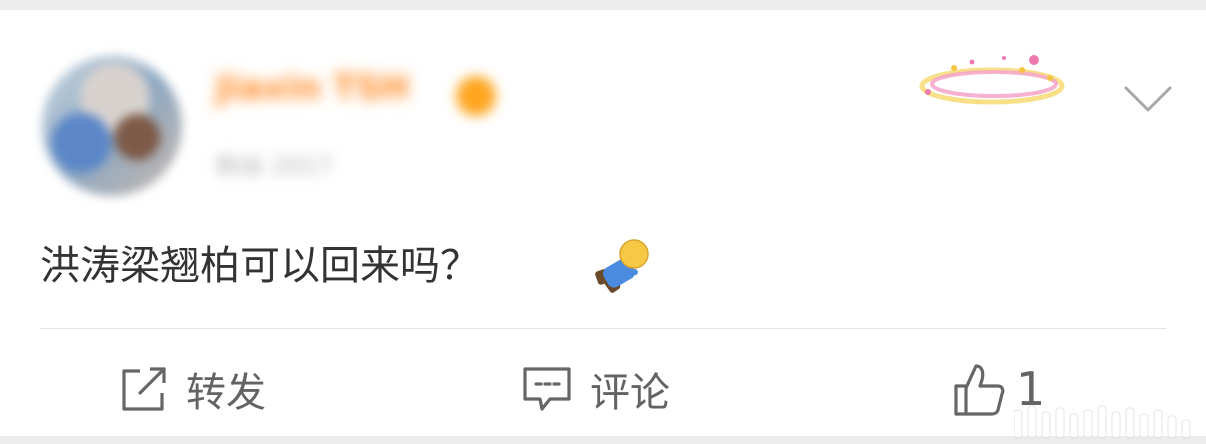  What do you see at coordinates (979, 390) in the screenshot?
I see `thumbs-up-icon` at bounding box center [979, 390].